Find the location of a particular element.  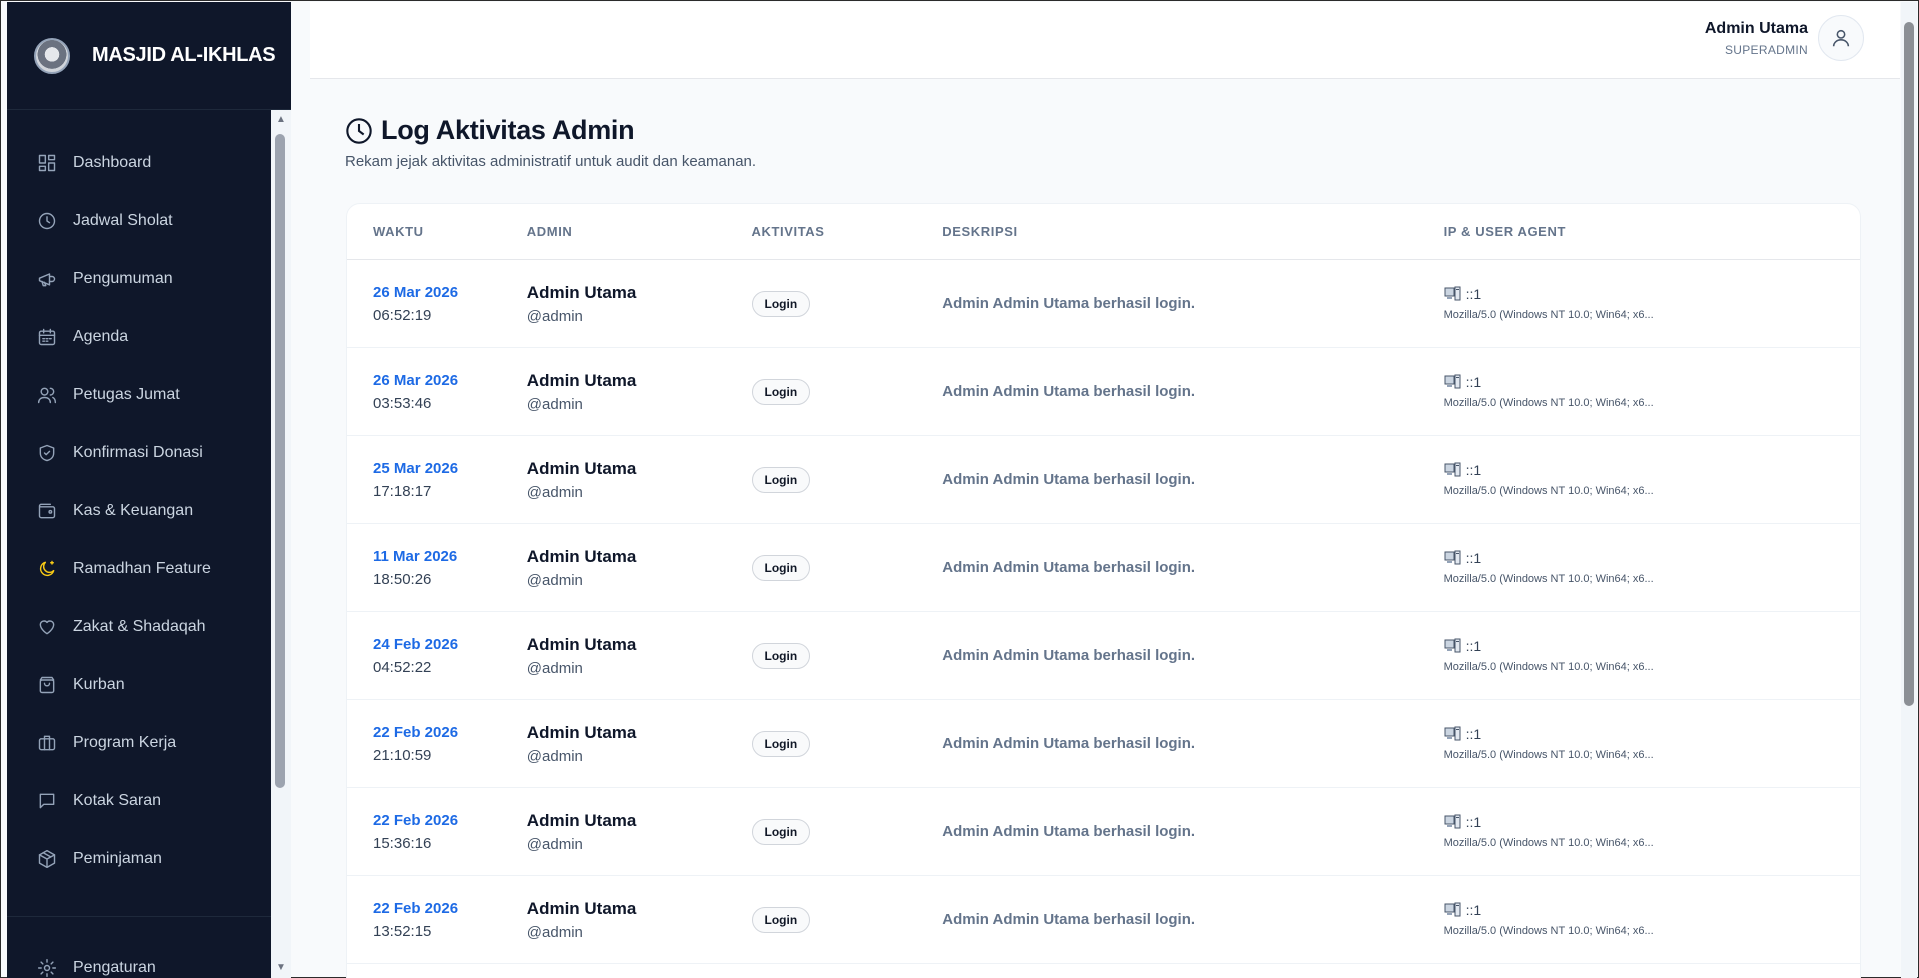

message-icon is located at coordinates (47, 801).